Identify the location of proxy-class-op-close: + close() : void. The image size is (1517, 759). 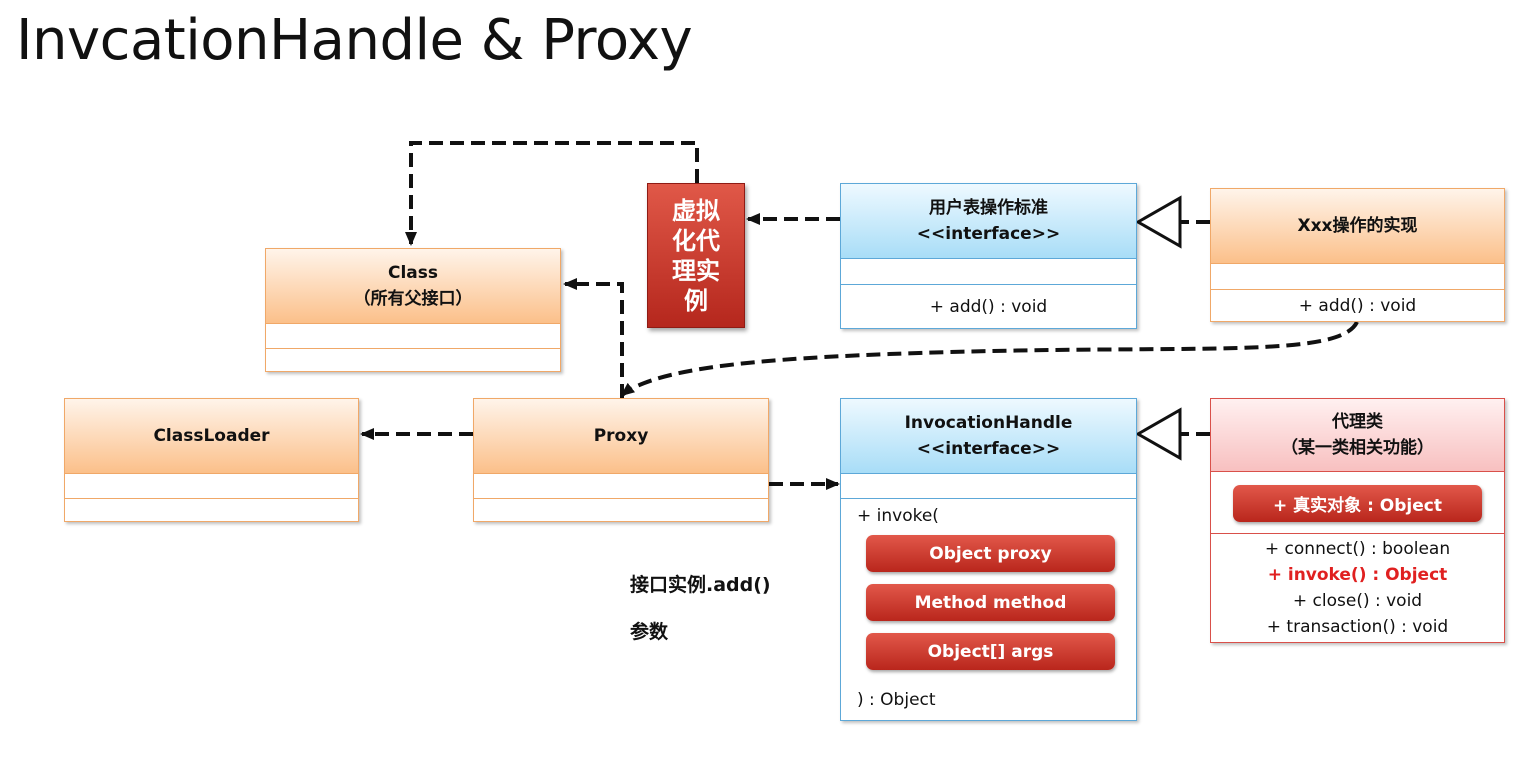
(1357, 601).